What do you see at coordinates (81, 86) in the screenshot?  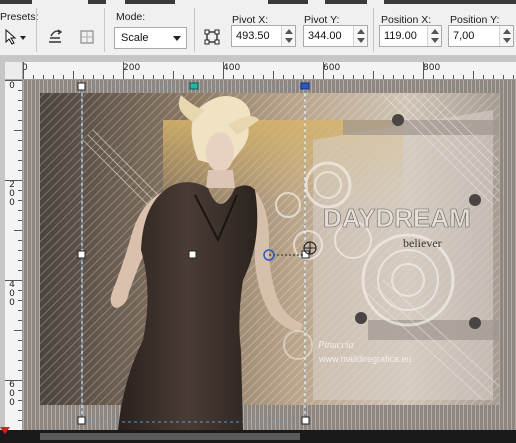 I see `handle-top-left` at bounding box center [81, 86].